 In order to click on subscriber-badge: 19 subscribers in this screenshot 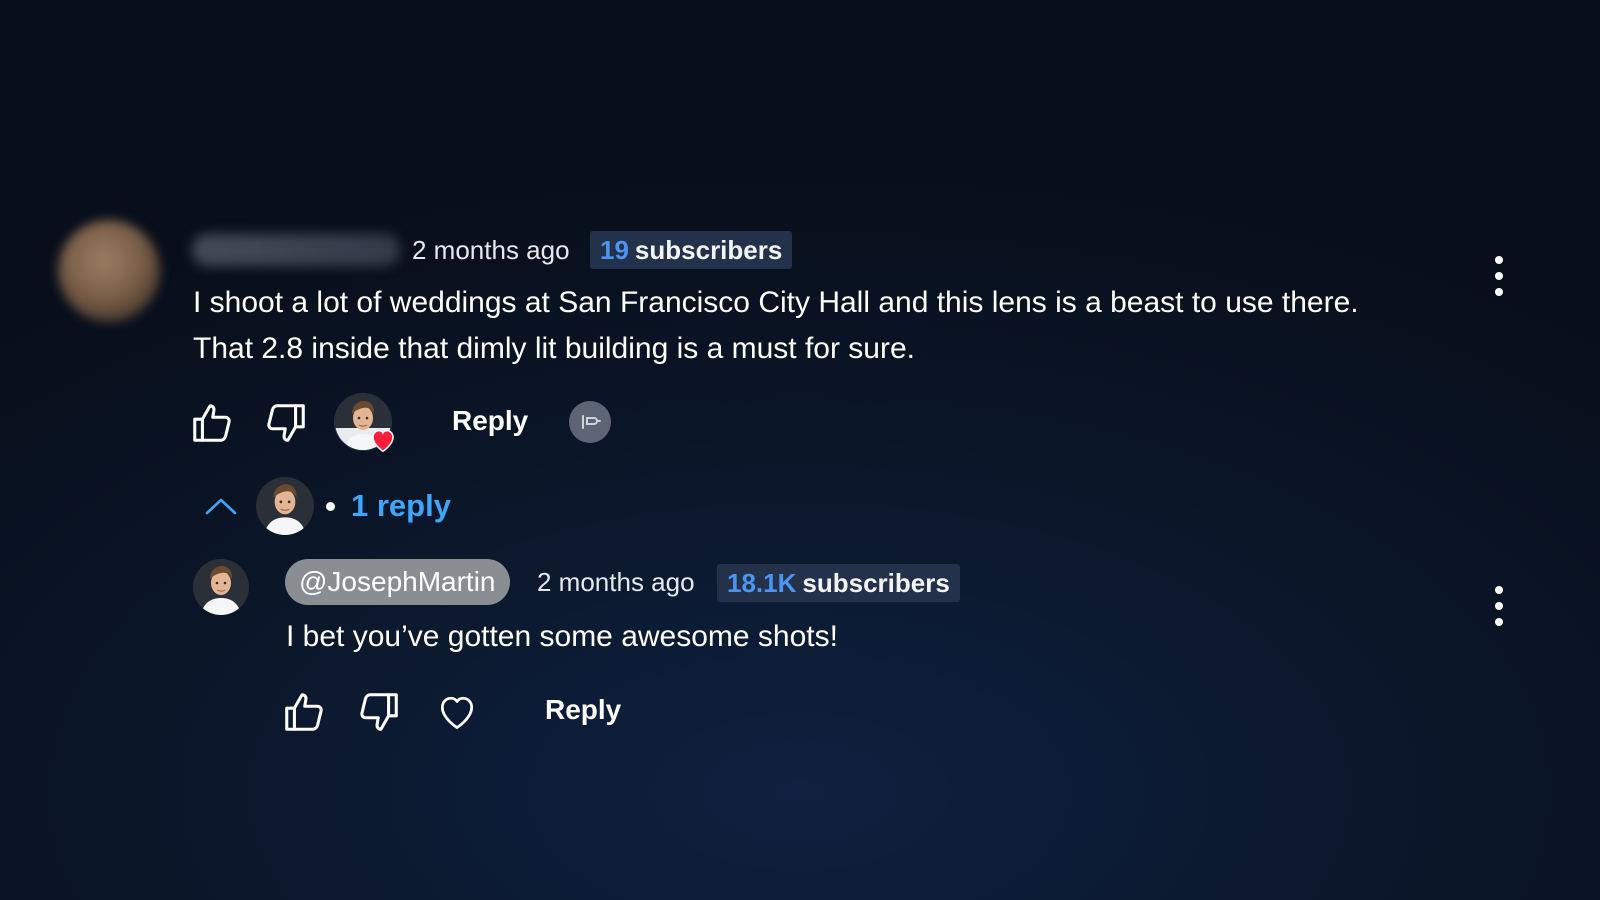, I will do `click(691, 250)`.